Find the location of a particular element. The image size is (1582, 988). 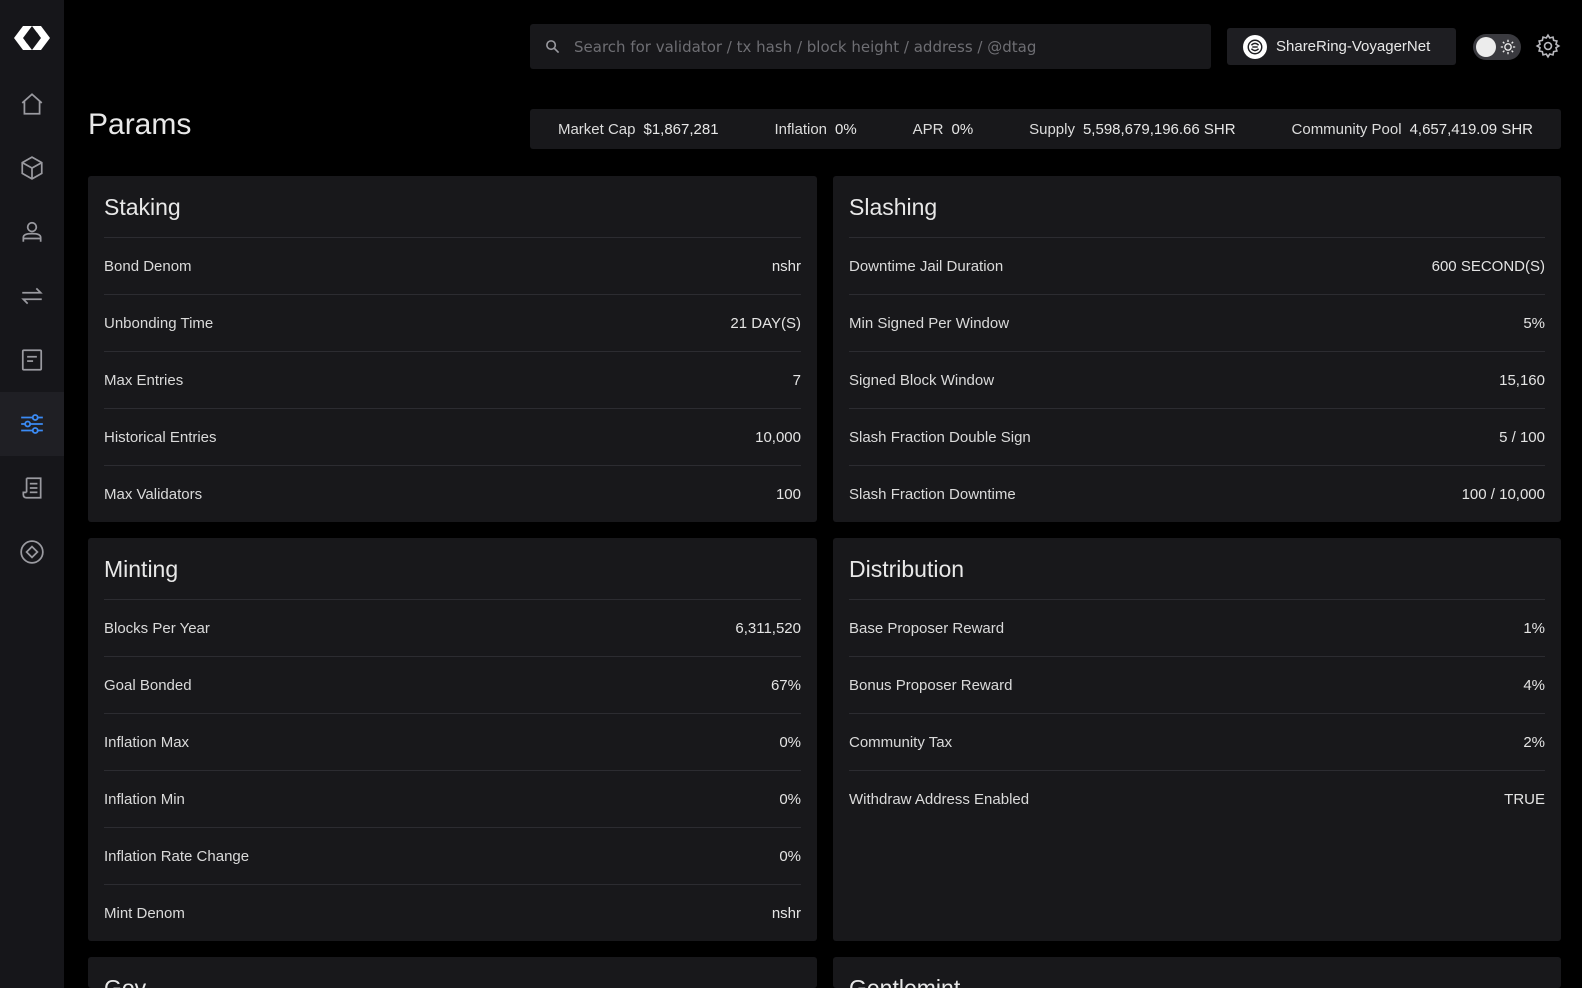

gentlemint-card: Gentlemint is located at coordinates (1197, 972).